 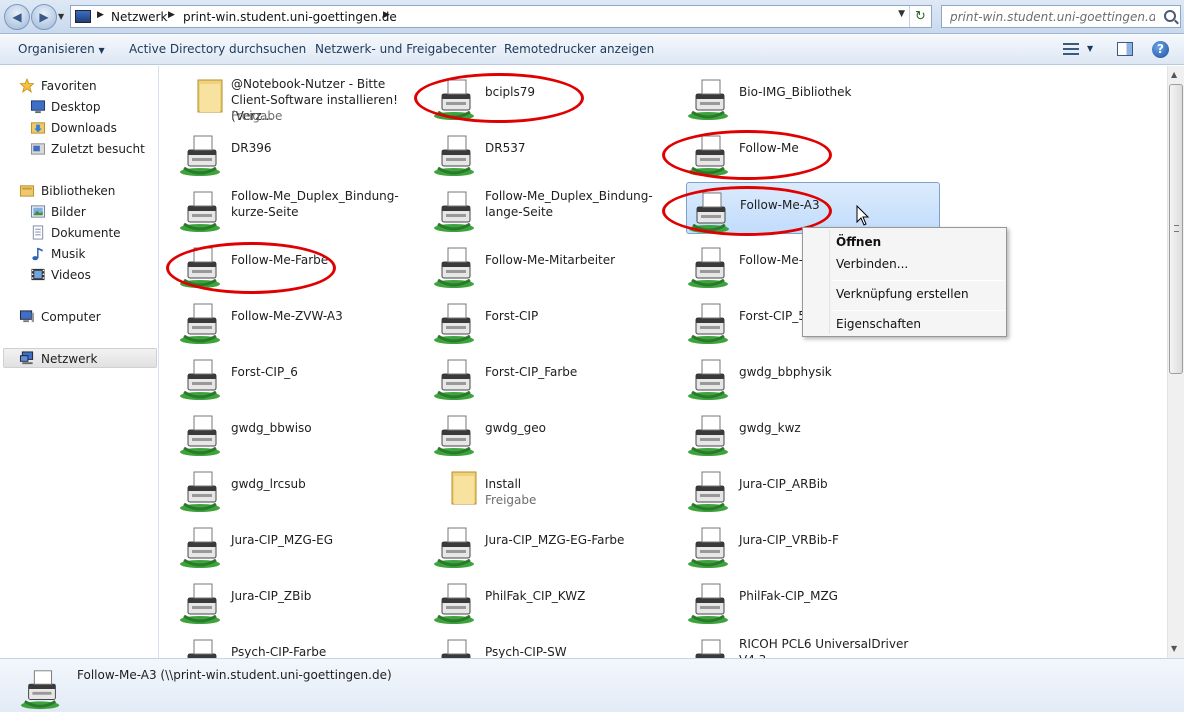 I want to click on menu-item-open: Öffnen, so click(x=858, y=242).